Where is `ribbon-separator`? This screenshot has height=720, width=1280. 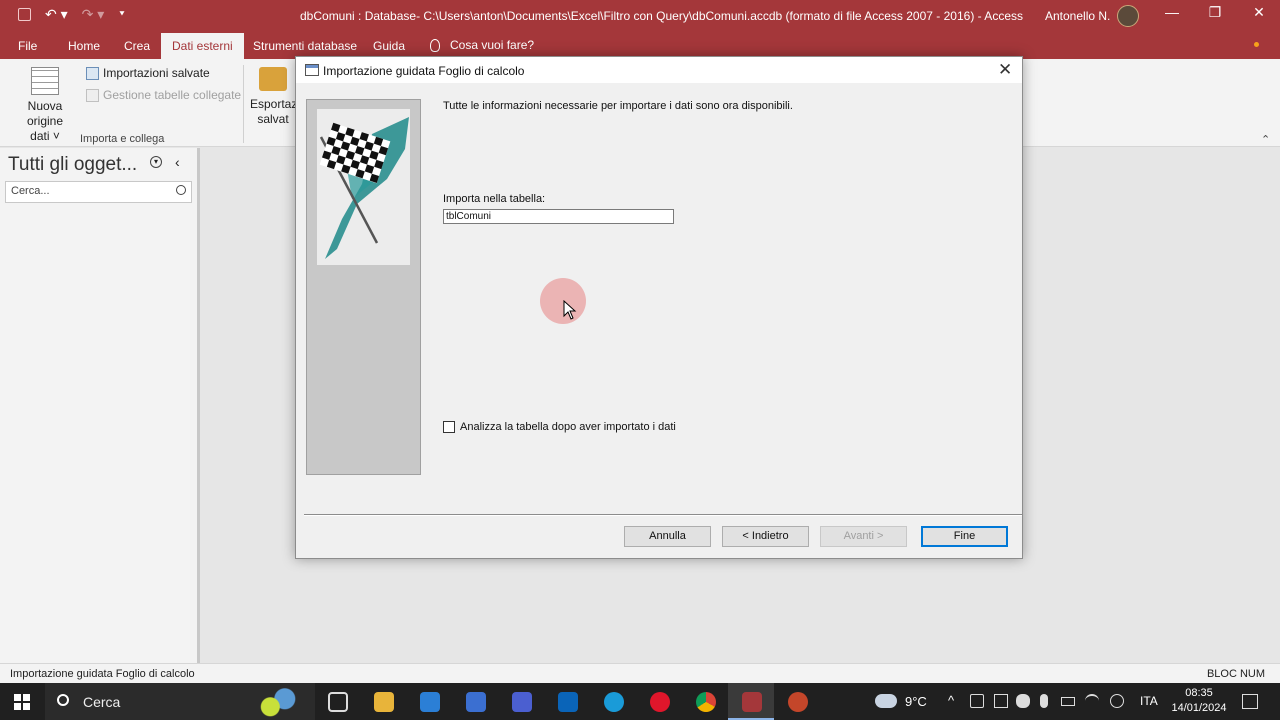 ribbon-separator is located at coordinates (243, 104).